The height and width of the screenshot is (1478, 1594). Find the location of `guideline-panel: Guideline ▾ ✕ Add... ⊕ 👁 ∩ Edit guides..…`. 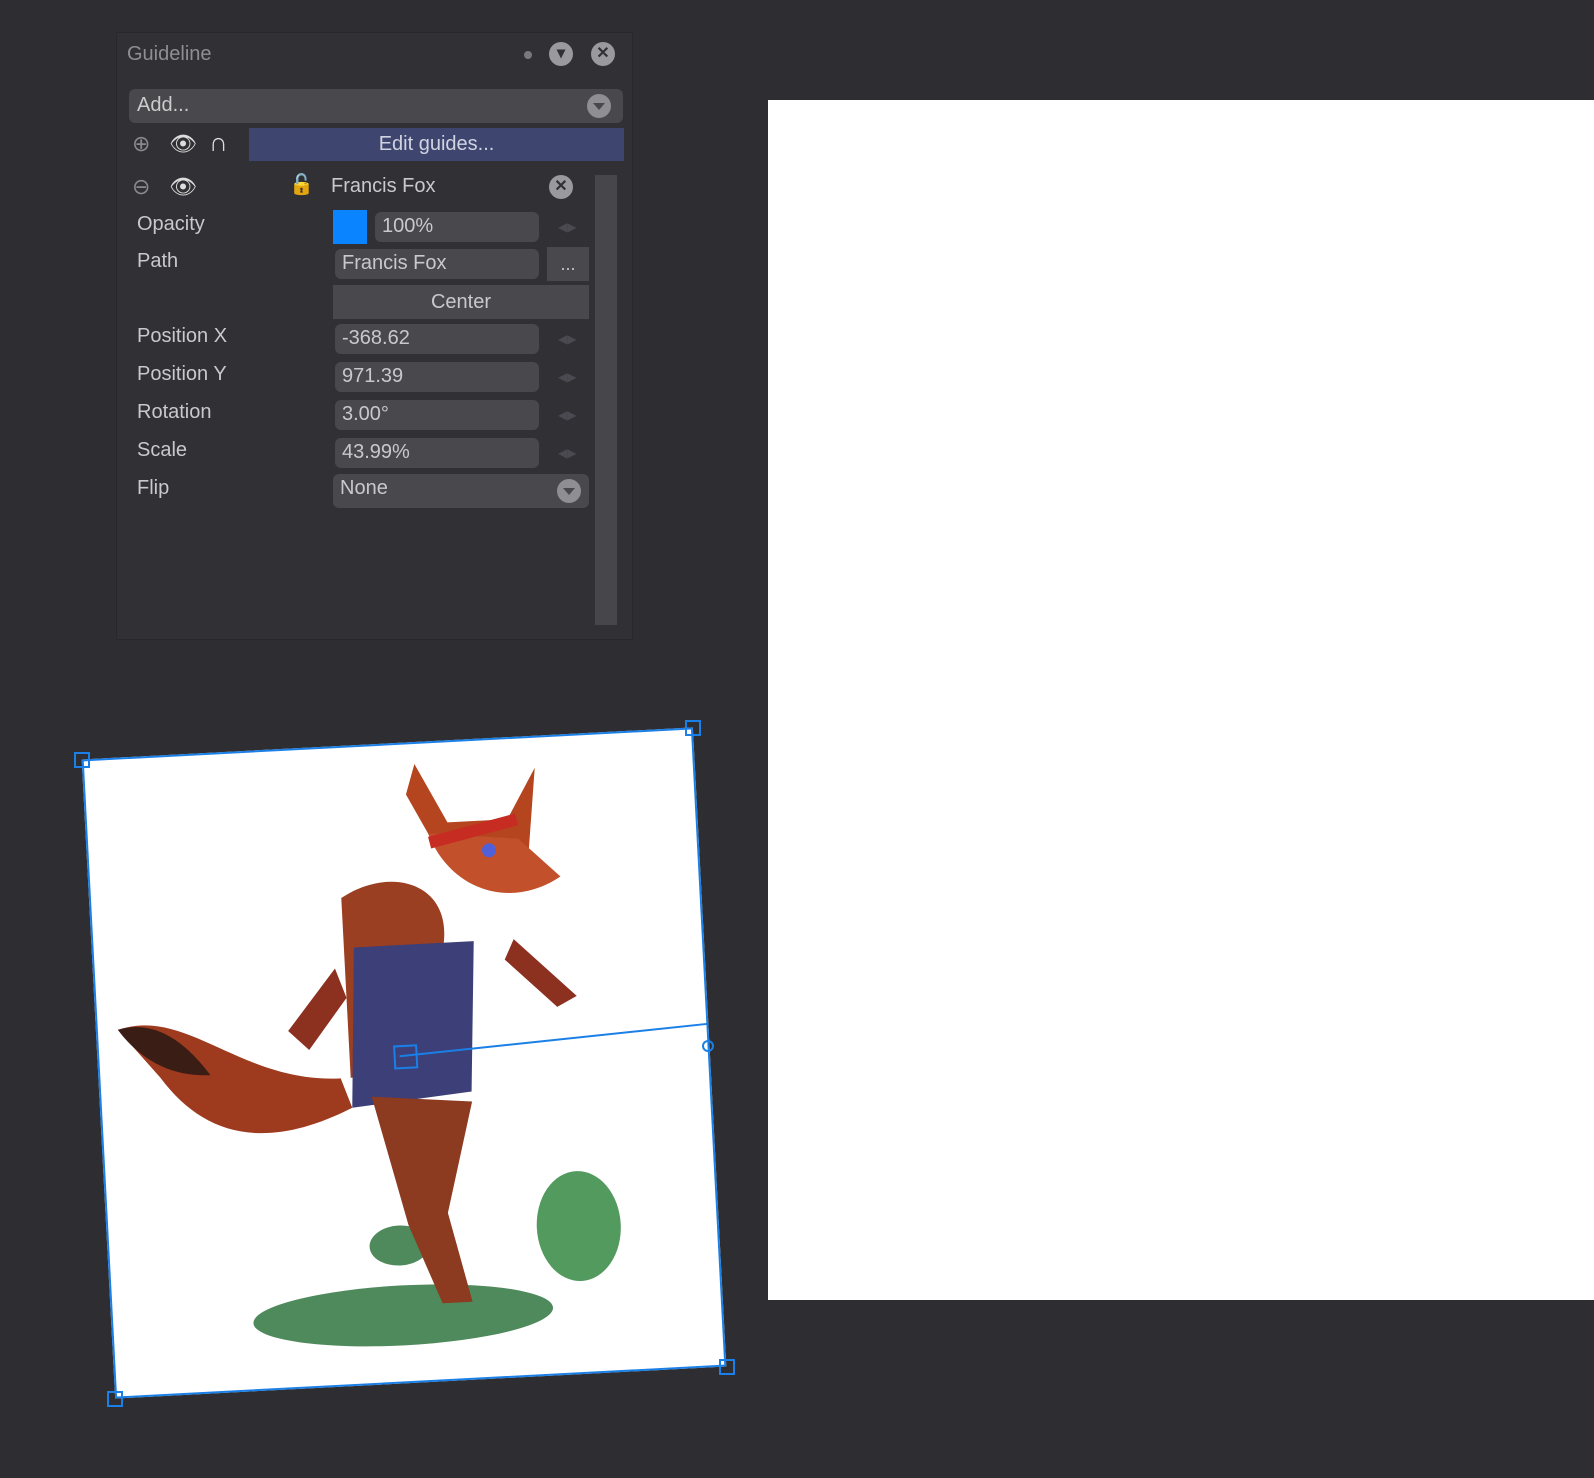

guideline-panel: Guideline ▾ ✕ Add... ⊕ 👁 ∩ Edit guides..… is located at coordinates (374, 336).